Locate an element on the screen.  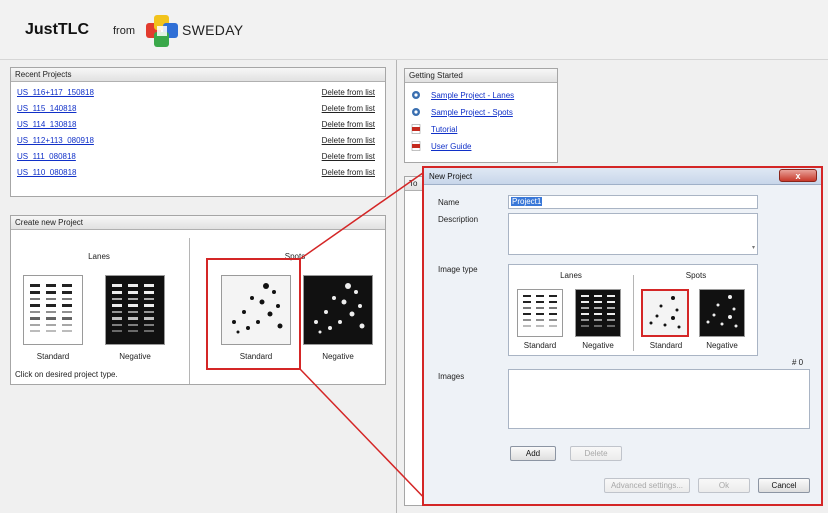
add-button: Add is located at coordinates (533, 453).